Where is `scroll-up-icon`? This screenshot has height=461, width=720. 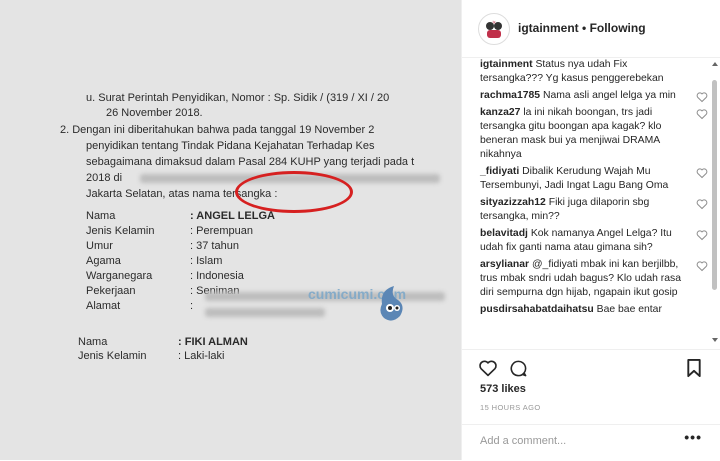 scroll-up-icon is located at coordinates (715, 64).